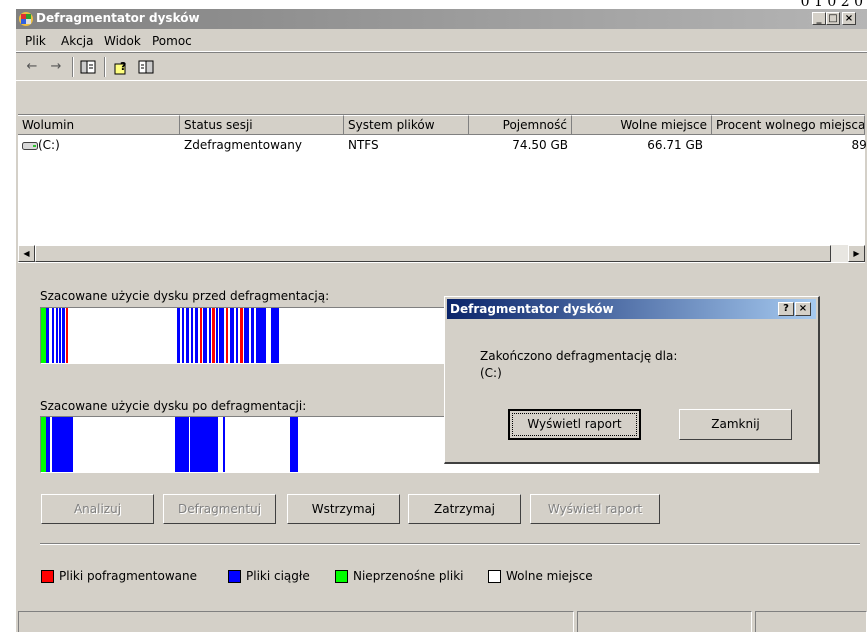 The image size is (867, 632). Describe the element at coordinates (47, 576) in the screenshot. I see `legend-swatch-fragmented` at that location.